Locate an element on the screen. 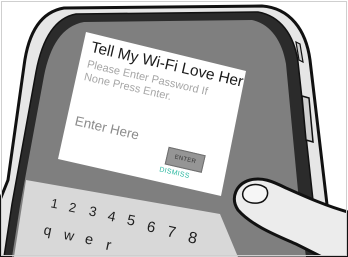 The width and height of the screenshot is (348, 257). hand-illustration is located at coordinates (290, 217).